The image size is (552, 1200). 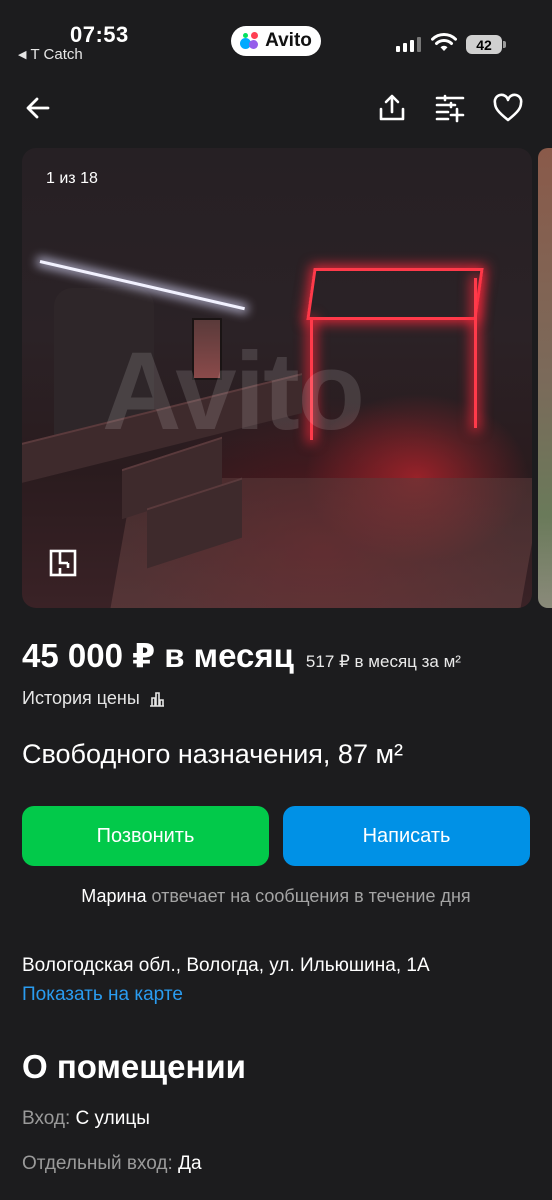 I want to click on avito-badge: Avito, so click(x=276, y=41).